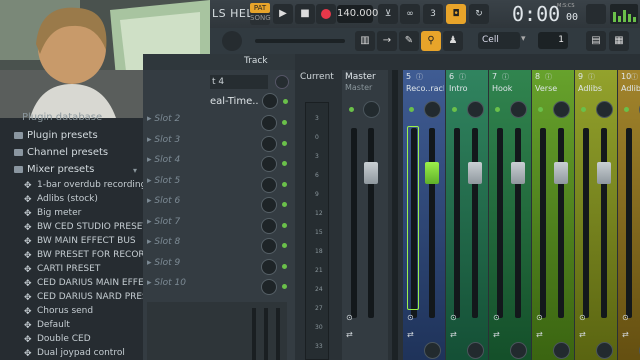  What do you see at coordinates (456, 14) in the screenshot?
I see `recording-filter-icon: ◘` at bounding box center [456, 14].